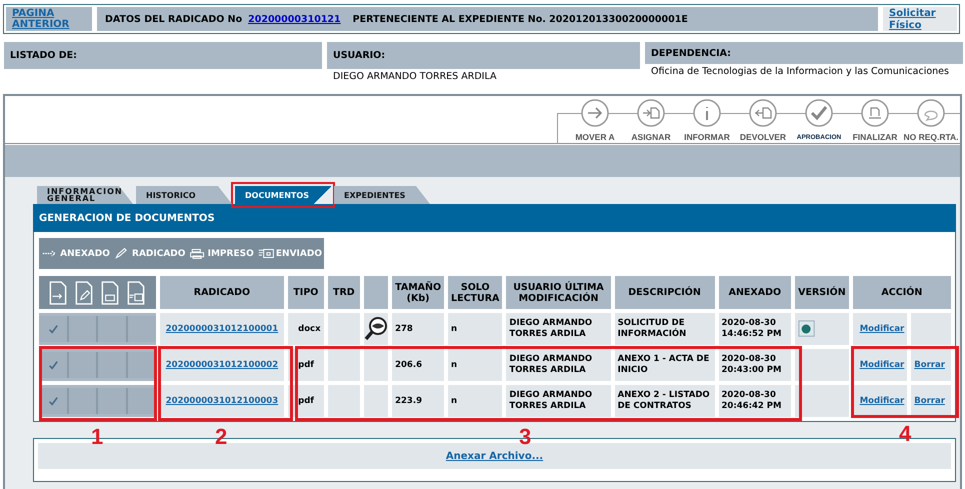  What do you see at coordinates (804, 53) in the screenshot?
I see `info-label: DEPENDENCIA:` at bounding box center [804, 53].